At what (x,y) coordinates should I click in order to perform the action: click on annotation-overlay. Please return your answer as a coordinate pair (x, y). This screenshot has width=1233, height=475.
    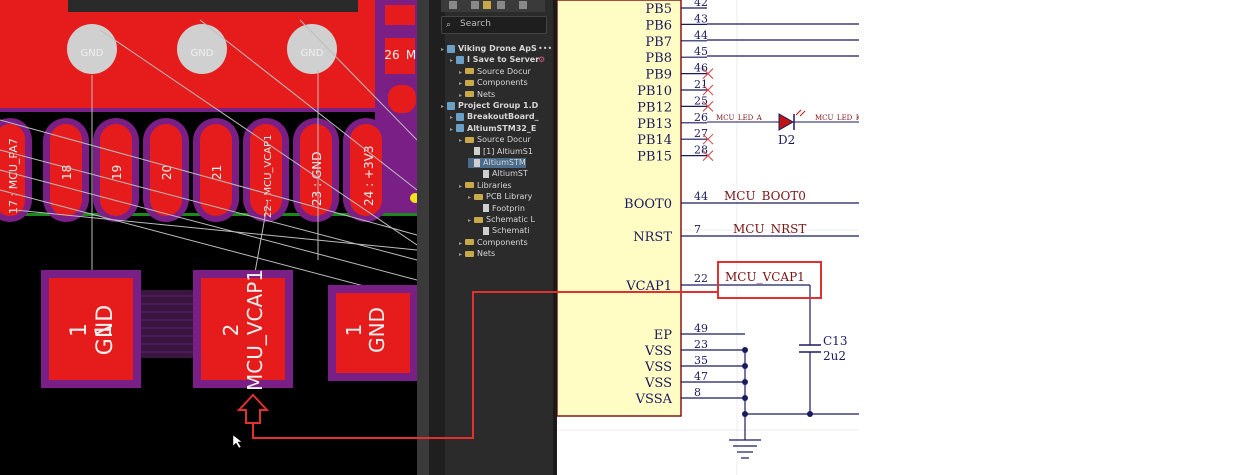
    Looking at the image, I should click on (477, 365).